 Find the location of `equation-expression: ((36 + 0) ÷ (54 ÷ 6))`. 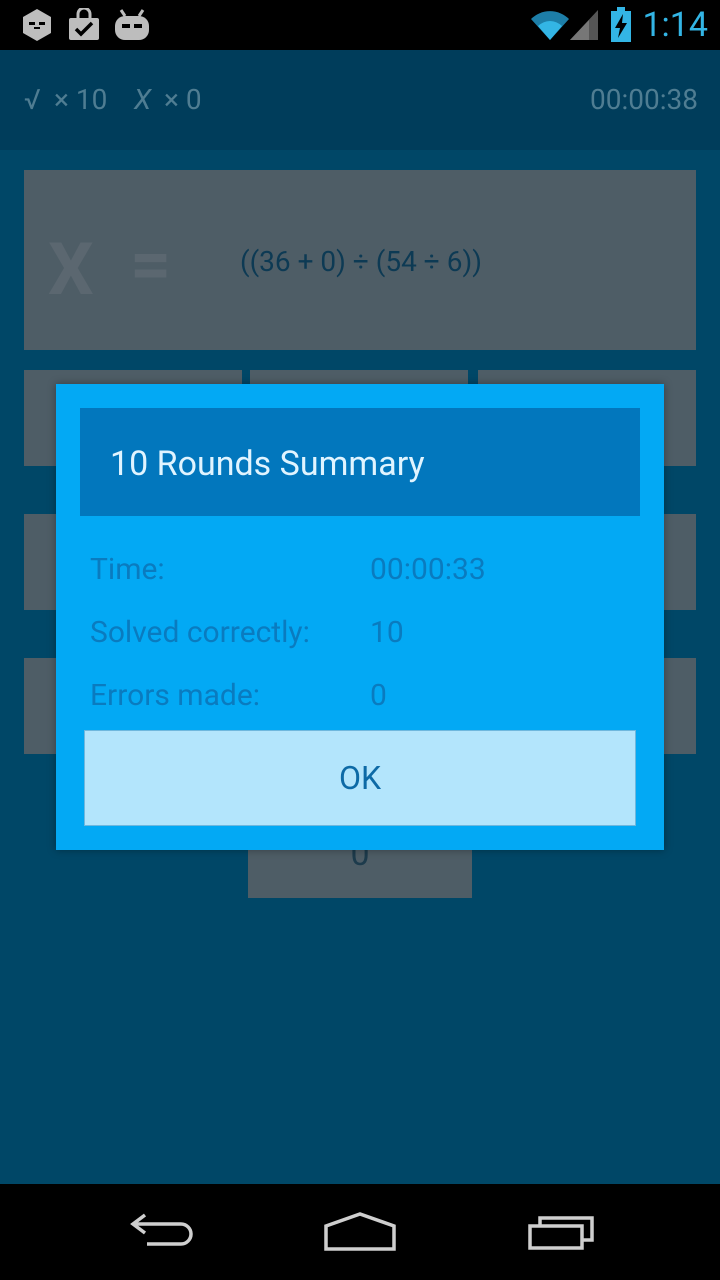

equation-expression: ((36 + 0) ÷ (54 ÷ 6)) is located at coordinates (361, 261).